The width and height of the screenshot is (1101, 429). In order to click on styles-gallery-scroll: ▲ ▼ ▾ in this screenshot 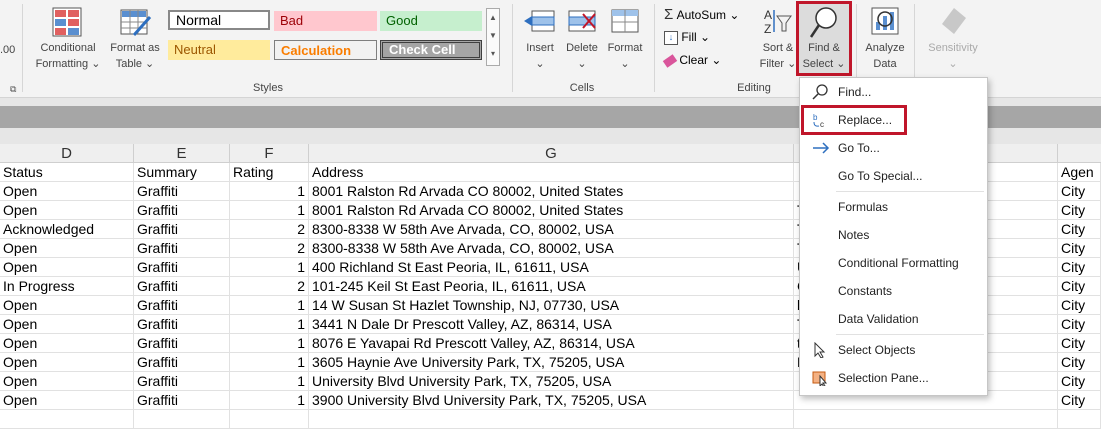, I will do `click(493, 37)`.